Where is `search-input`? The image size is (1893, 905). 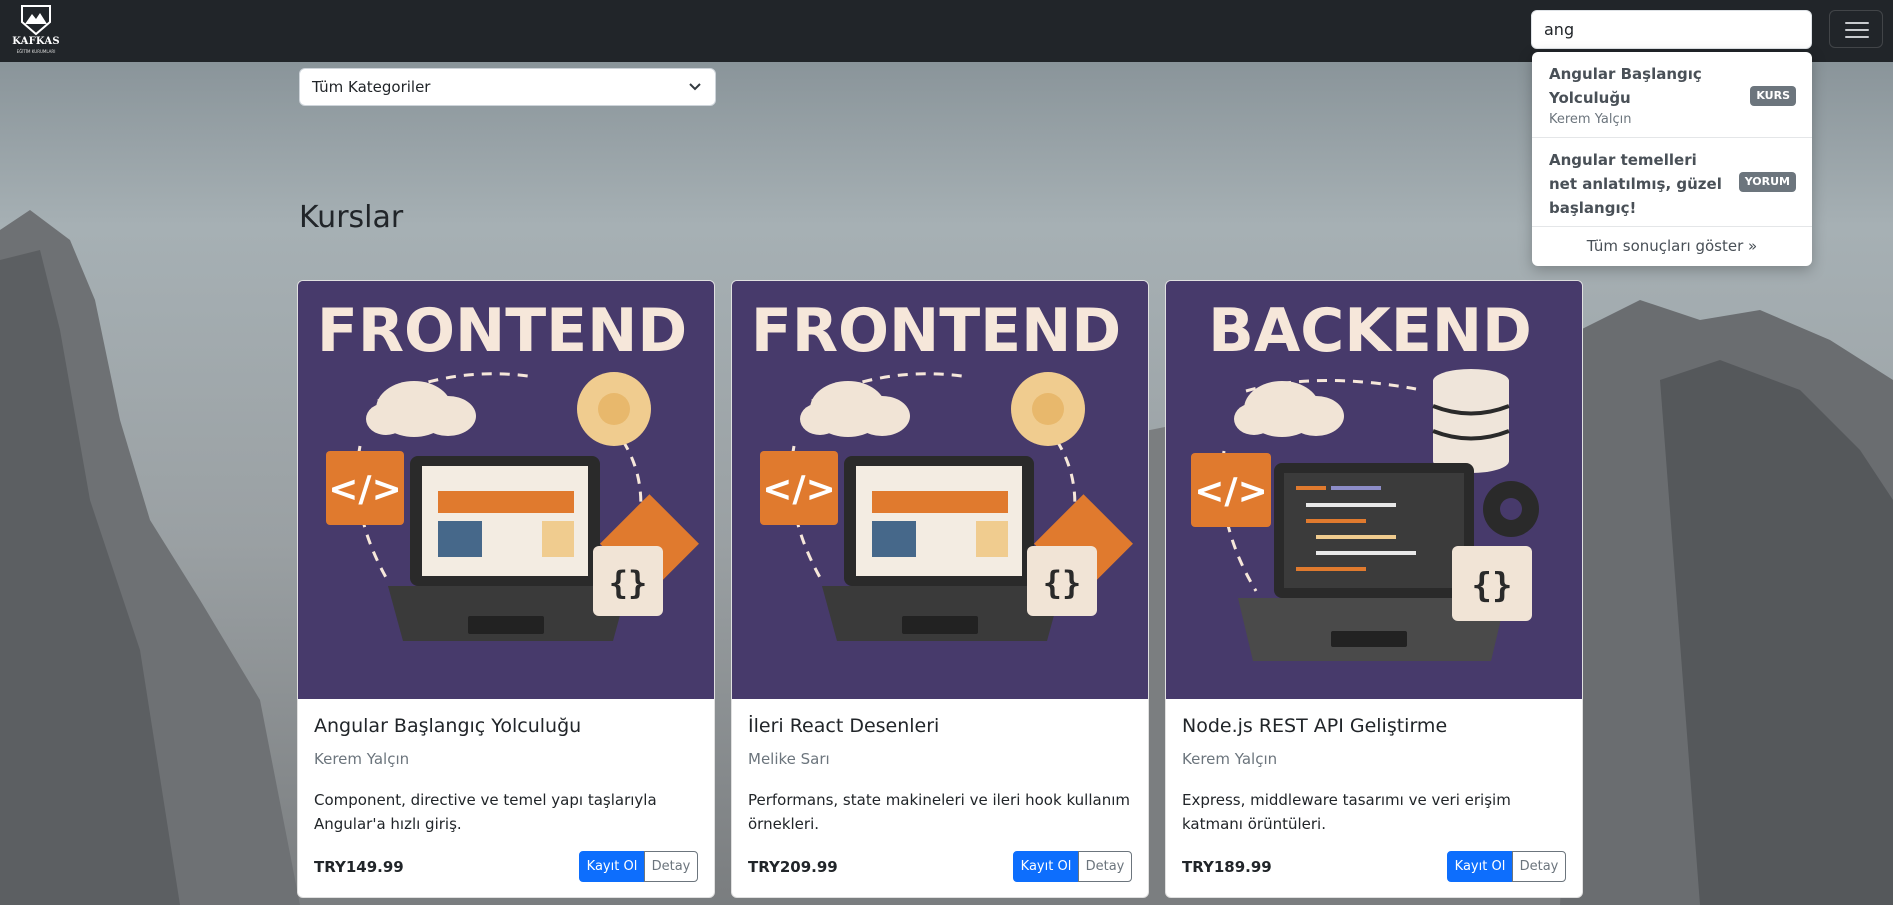 search-input is located at coordinates (1671, 29).